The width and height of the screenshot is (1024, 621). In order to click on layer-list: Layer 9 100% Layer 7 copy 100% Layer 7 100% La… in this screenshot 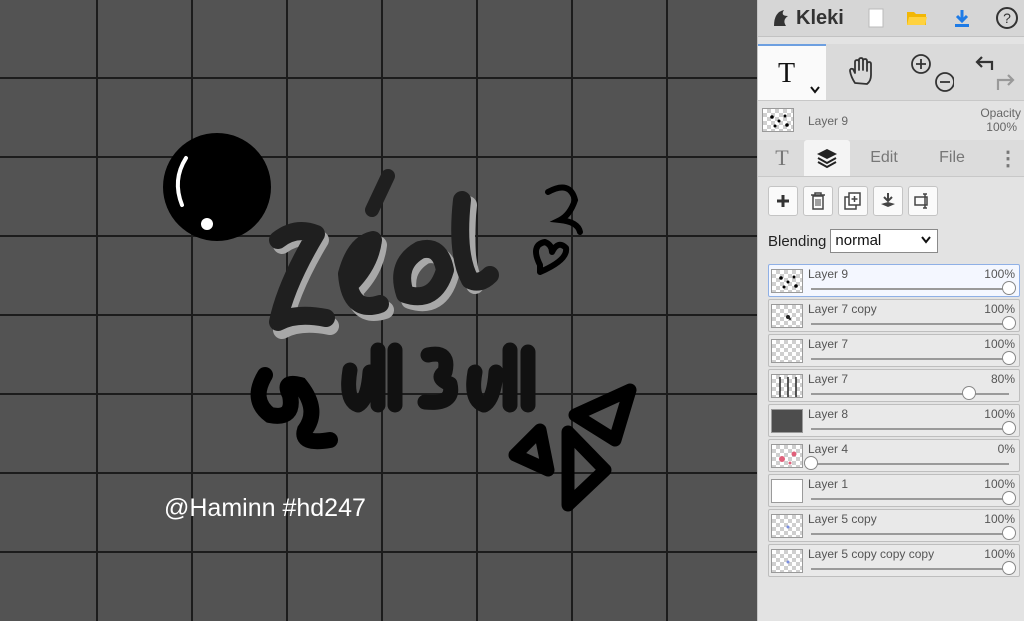, I will do `click(894, 421)`.